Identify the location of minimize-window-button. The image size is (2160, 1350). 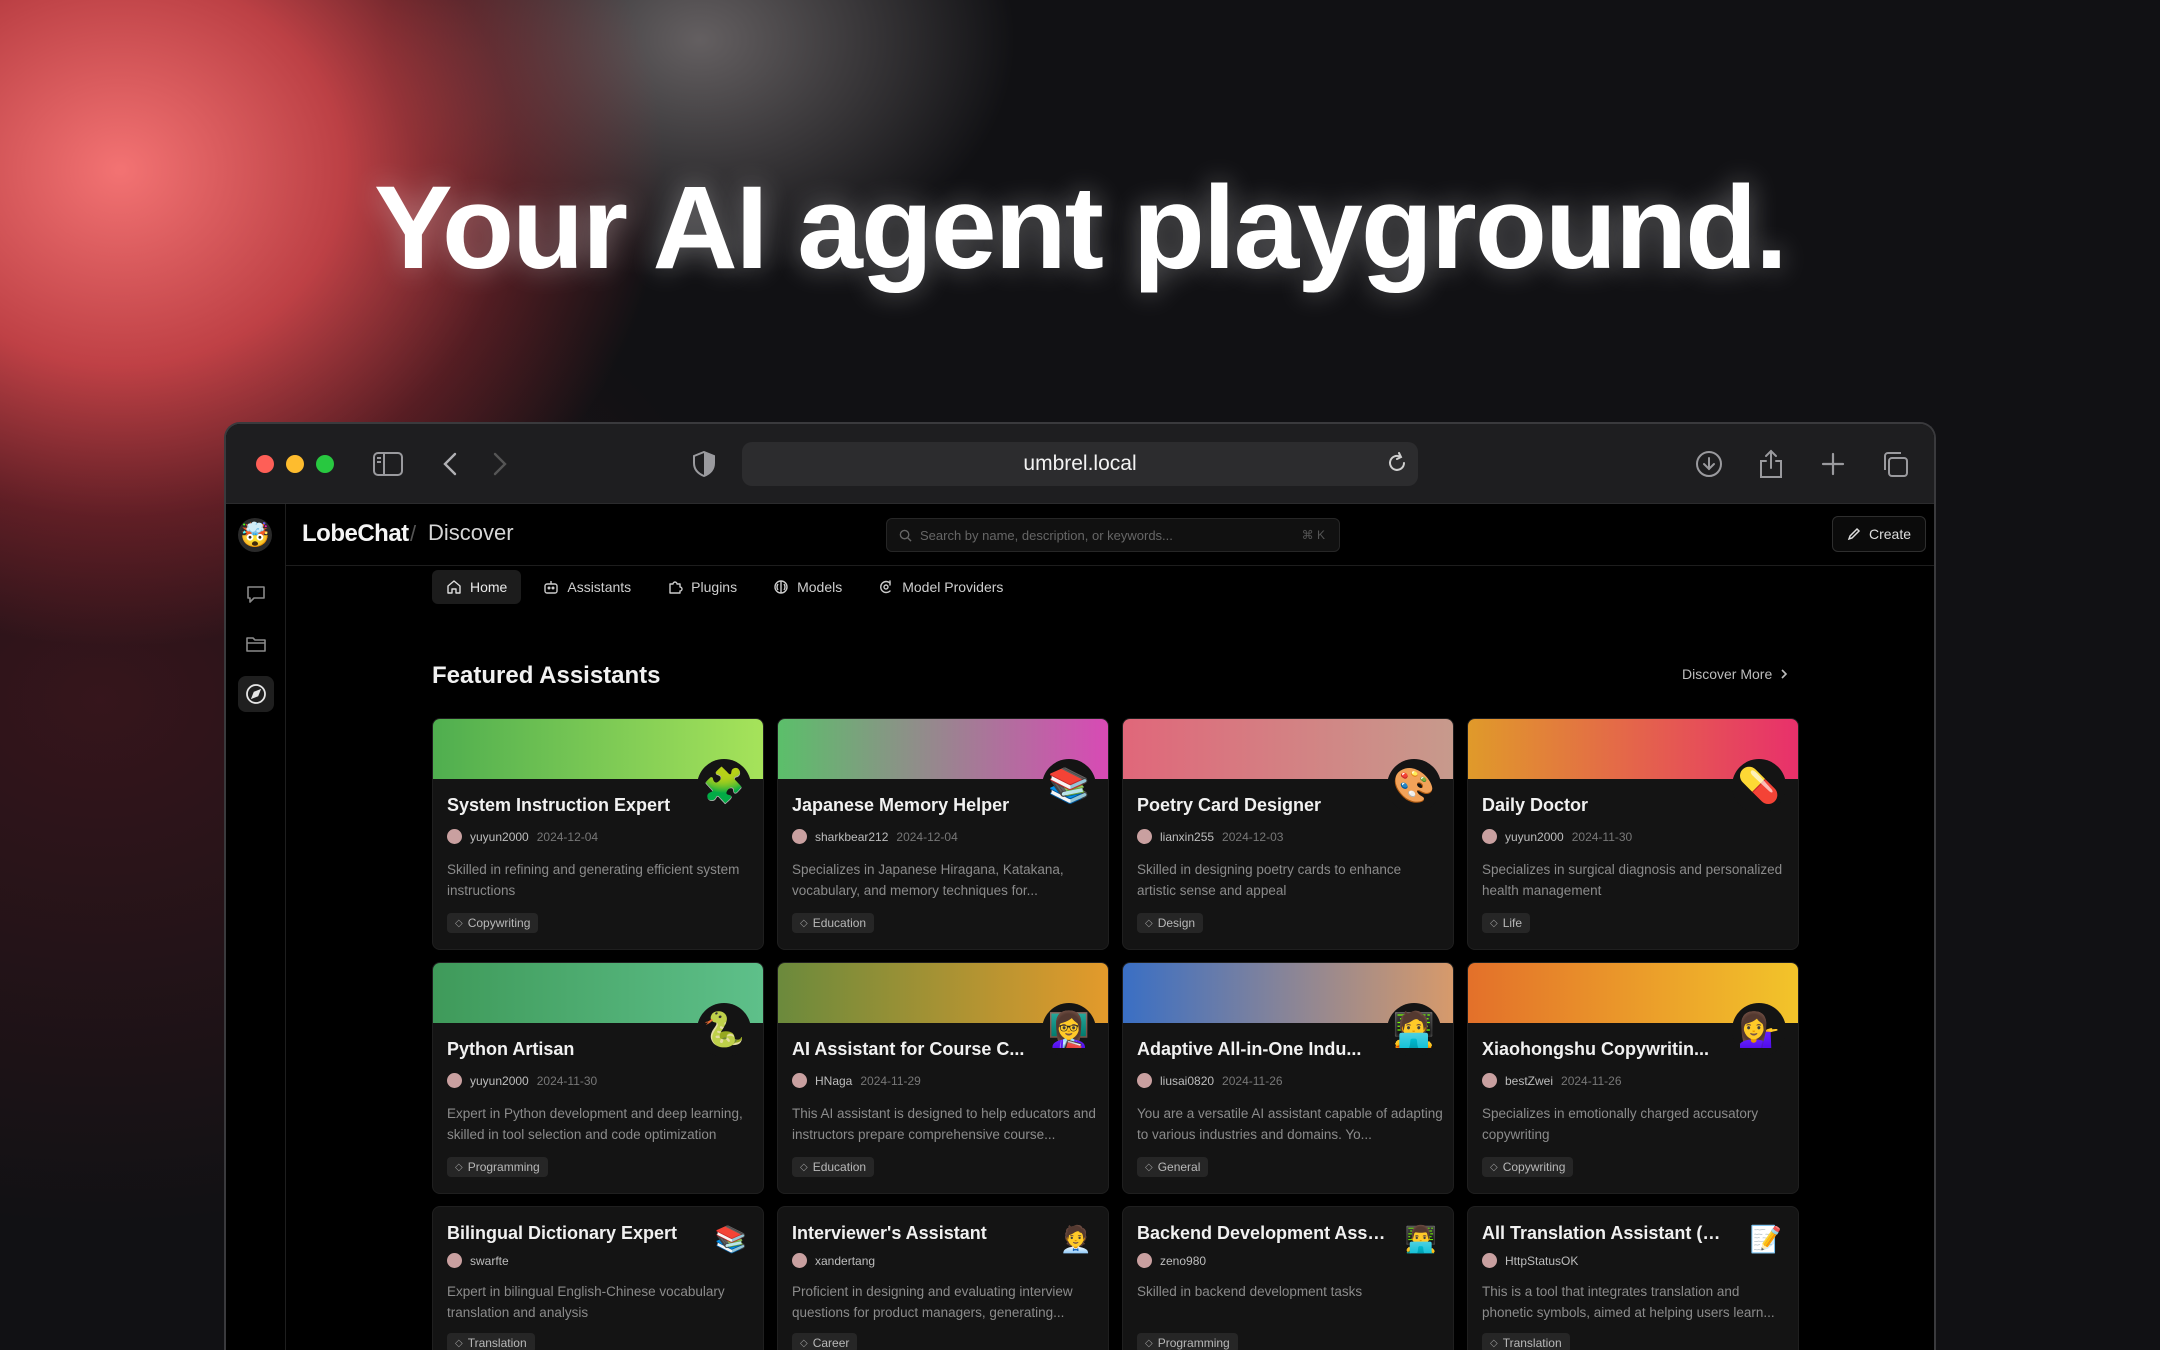
(295, 464).